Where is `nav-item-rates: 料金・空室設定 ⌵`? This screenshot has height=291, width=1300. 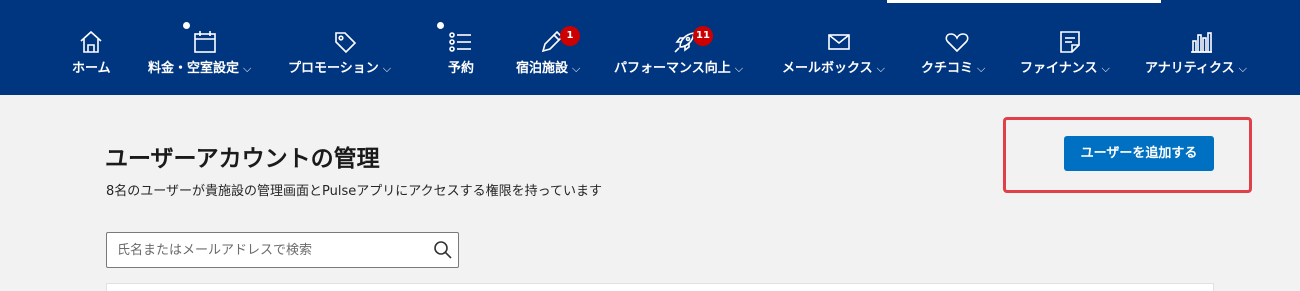
nav-item-rates: 料金・空室設定 ⌵ is located at coordinates (206, 47).